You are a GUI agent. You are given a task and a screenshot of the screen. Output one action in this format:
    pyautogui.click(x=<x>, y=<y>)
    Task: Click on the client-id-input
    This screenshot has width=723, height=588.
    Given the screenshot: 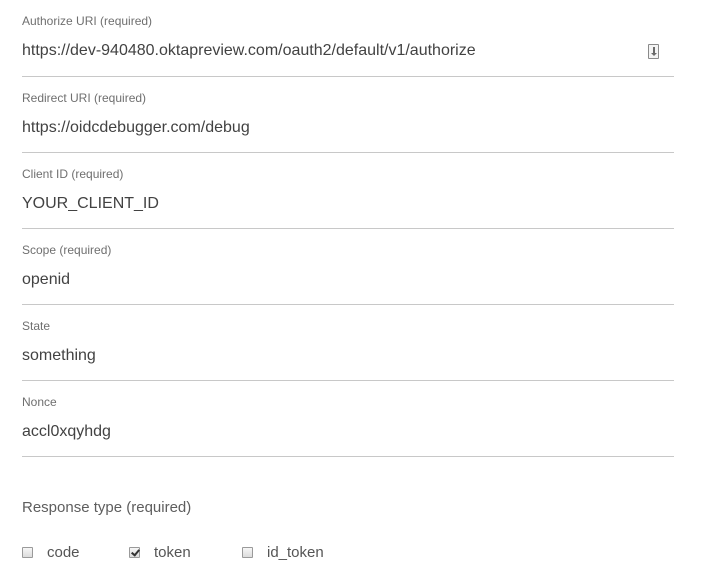 What is the action you would take?
    pyautogui.click(x=327, y=204)
    